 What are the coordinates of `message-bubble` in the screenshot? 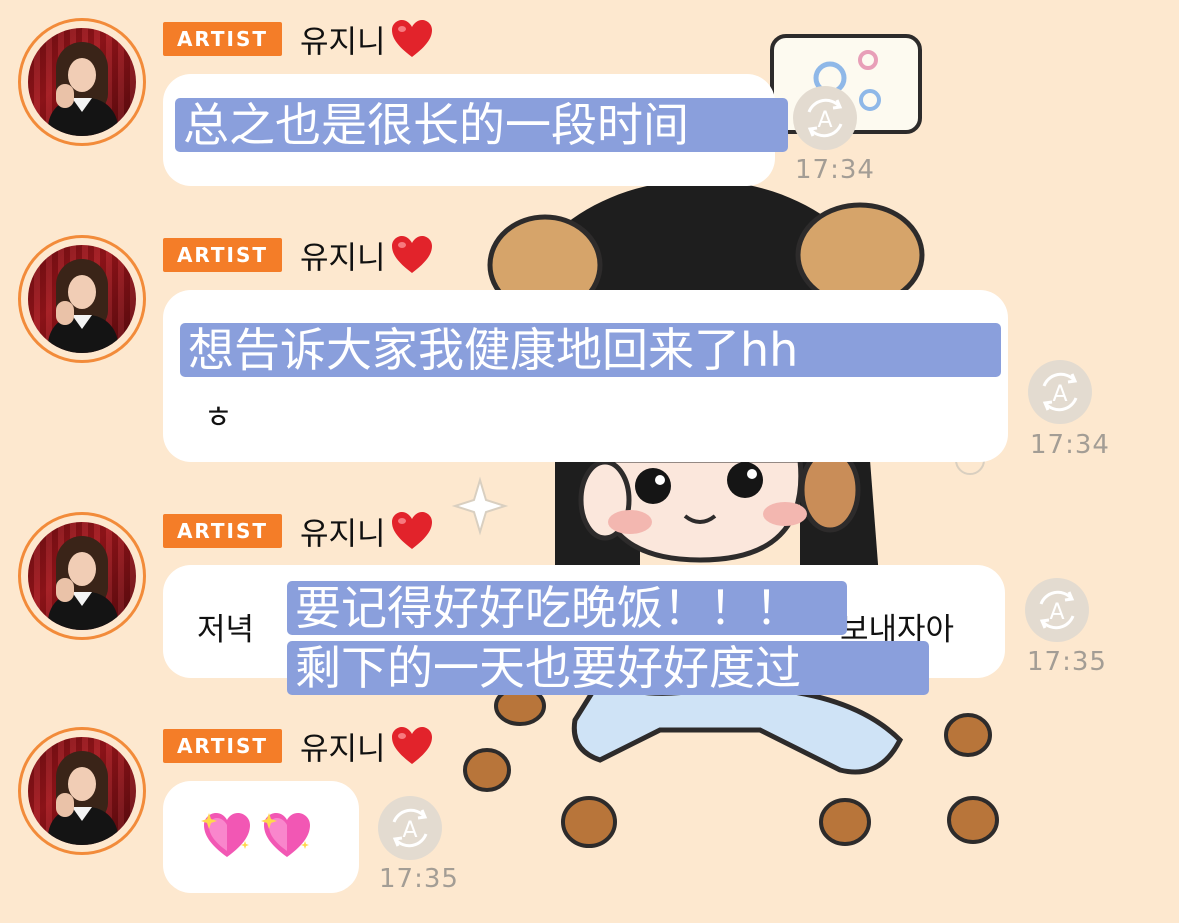 It's located at (261, 837).